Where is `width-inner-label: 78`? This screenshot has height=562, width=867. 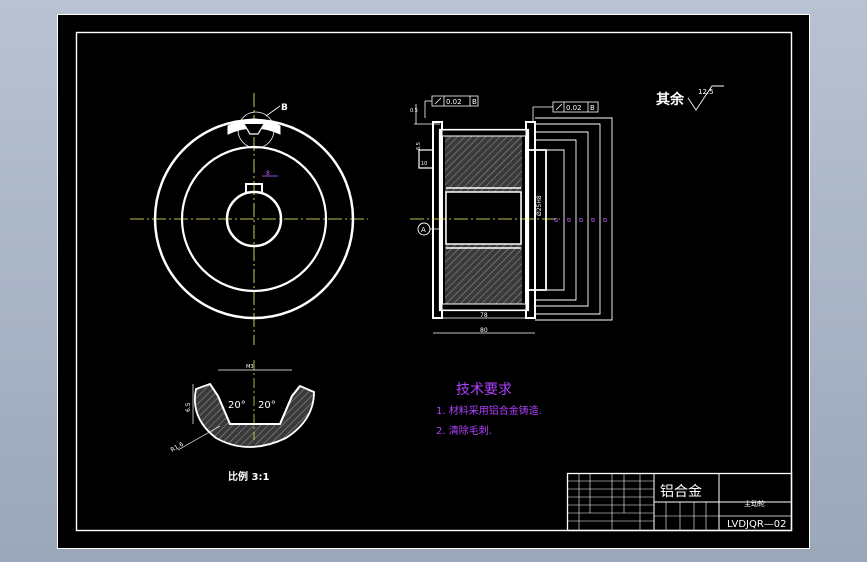 width-inner-label: 78 is located at coordinates (484, 315).